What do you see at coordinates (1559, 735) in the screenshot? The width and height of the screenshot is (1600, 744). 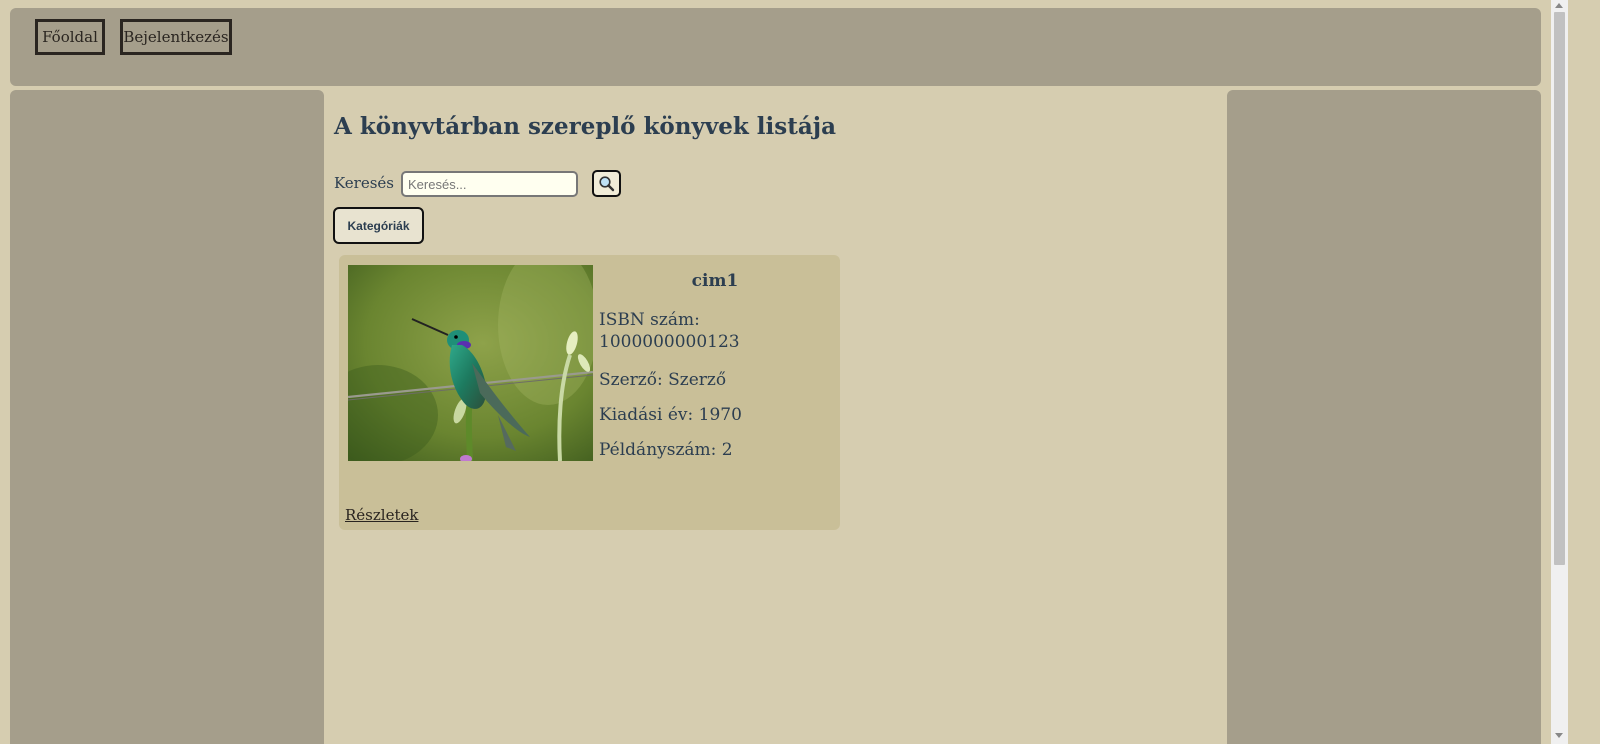 I see `scroll-down-arrow-icon` at bounding box center [1559, 735].